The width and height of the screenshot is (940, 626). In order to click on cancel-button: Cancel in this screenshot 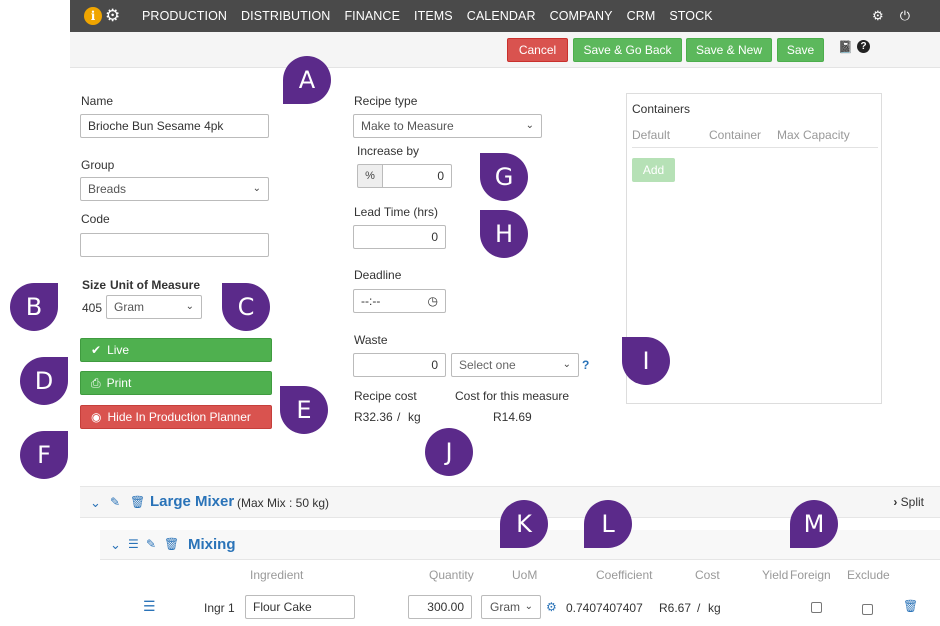, I will do `click(537, 50)`.